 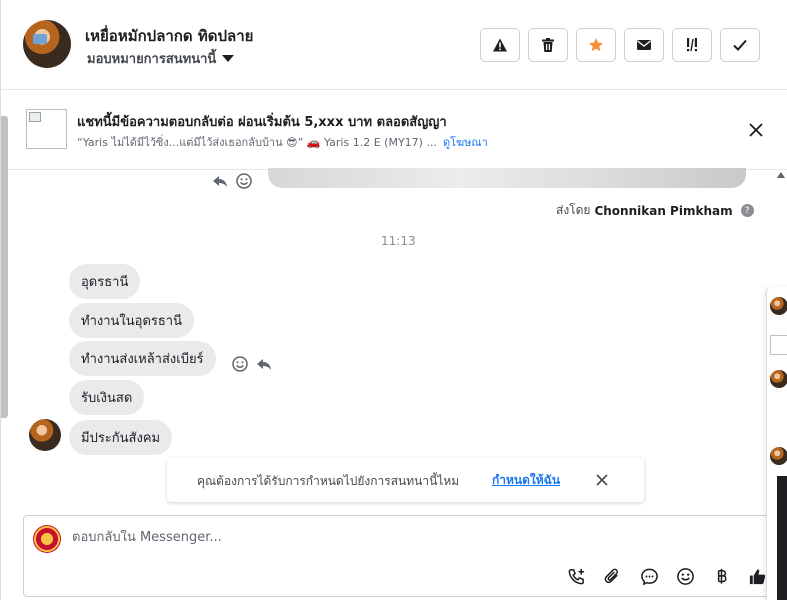 I want to click on saved-replies-button, so click(x=649, y=576).